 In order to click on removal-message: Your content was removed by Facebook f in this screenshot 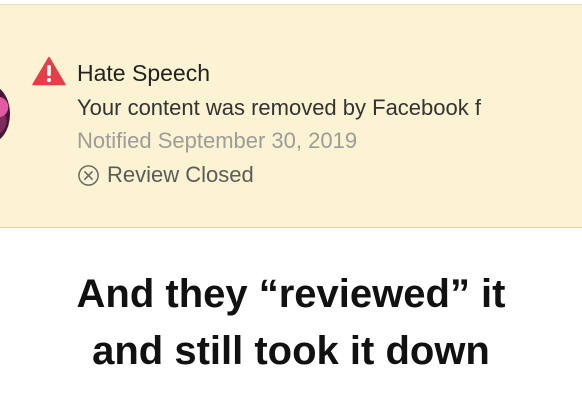, I will do `click(279, 107)`.